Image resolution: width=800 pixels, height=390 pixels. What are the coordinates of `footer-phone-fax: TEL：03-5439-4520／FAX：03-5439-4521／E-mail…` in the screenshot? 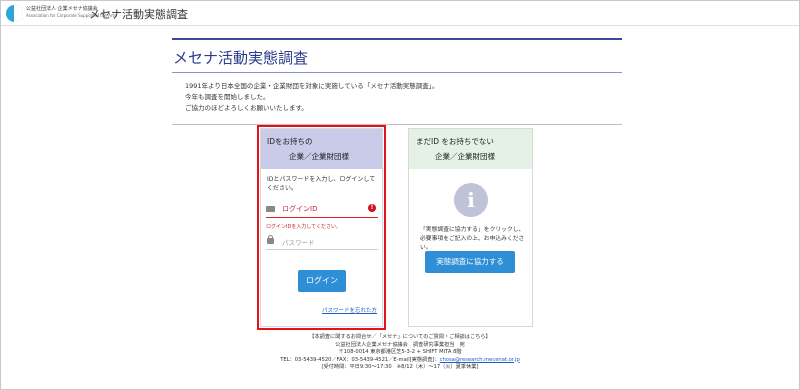 It's located at (360, 359).